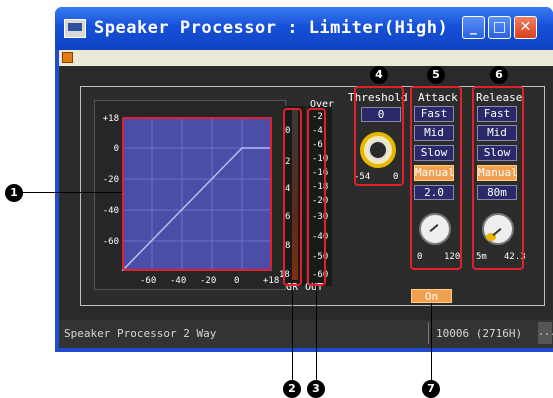 This screenshot has height=398, width=553. What do you see at coordinates (316, 197) in the screenshot?
I see `out-meter-highlight` at bounding box center [316, 197].